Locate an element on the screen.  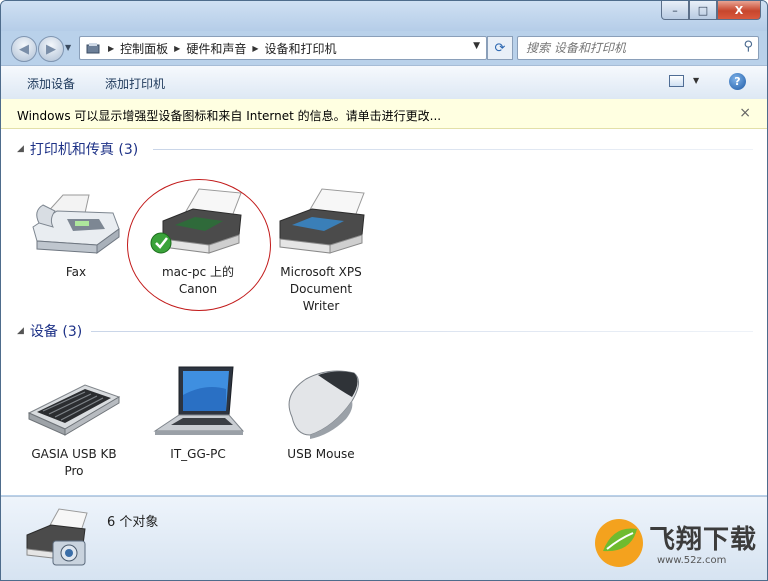
search-box: ⚲ is located at coordinates (638, 48).